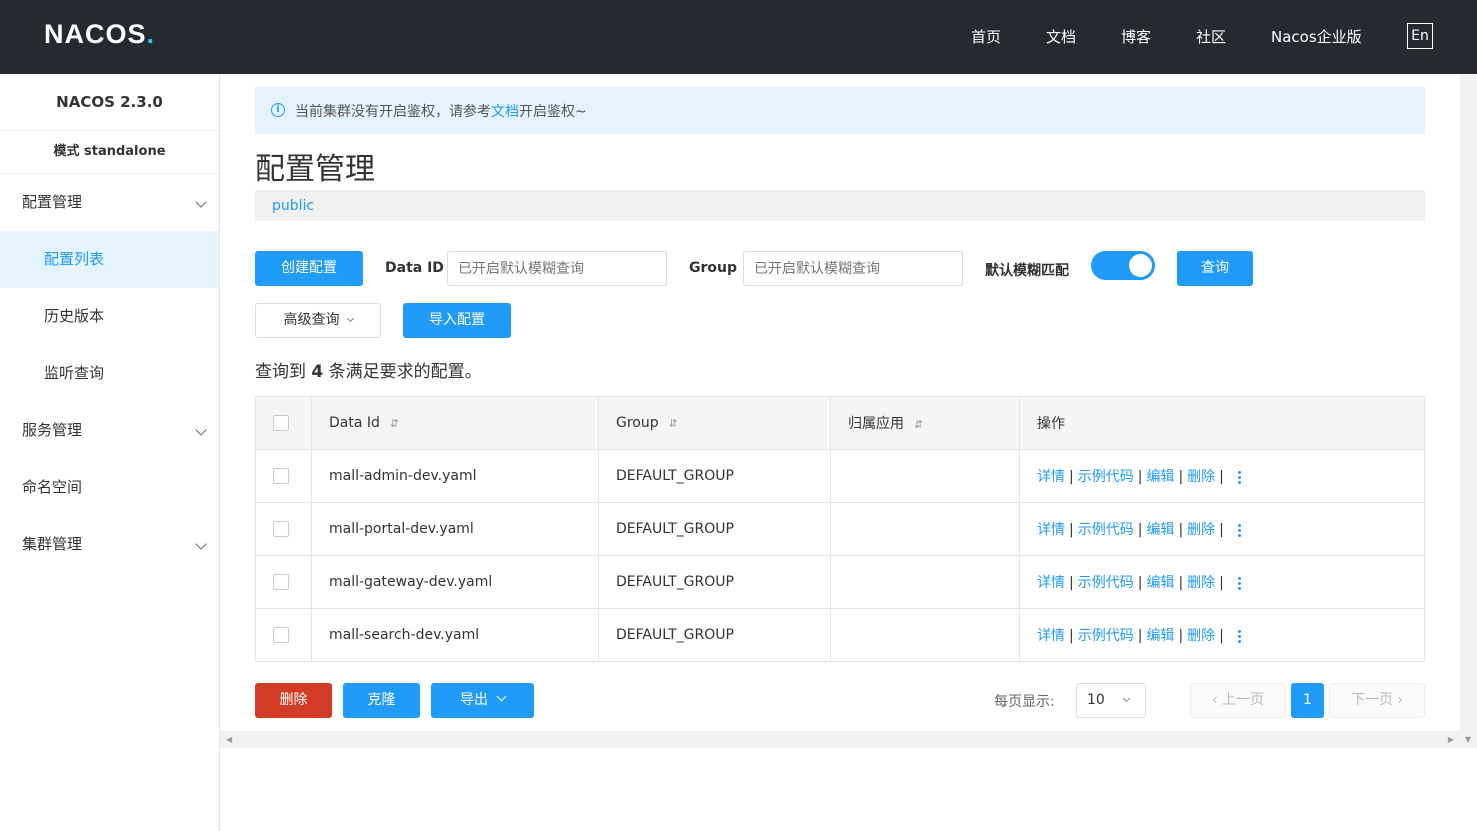 The height and width of the screenshot is (831, 1477). Describe the element at coordinates (714, 423) in the screenshot. I see `header-group: Group ⇵` at that location.